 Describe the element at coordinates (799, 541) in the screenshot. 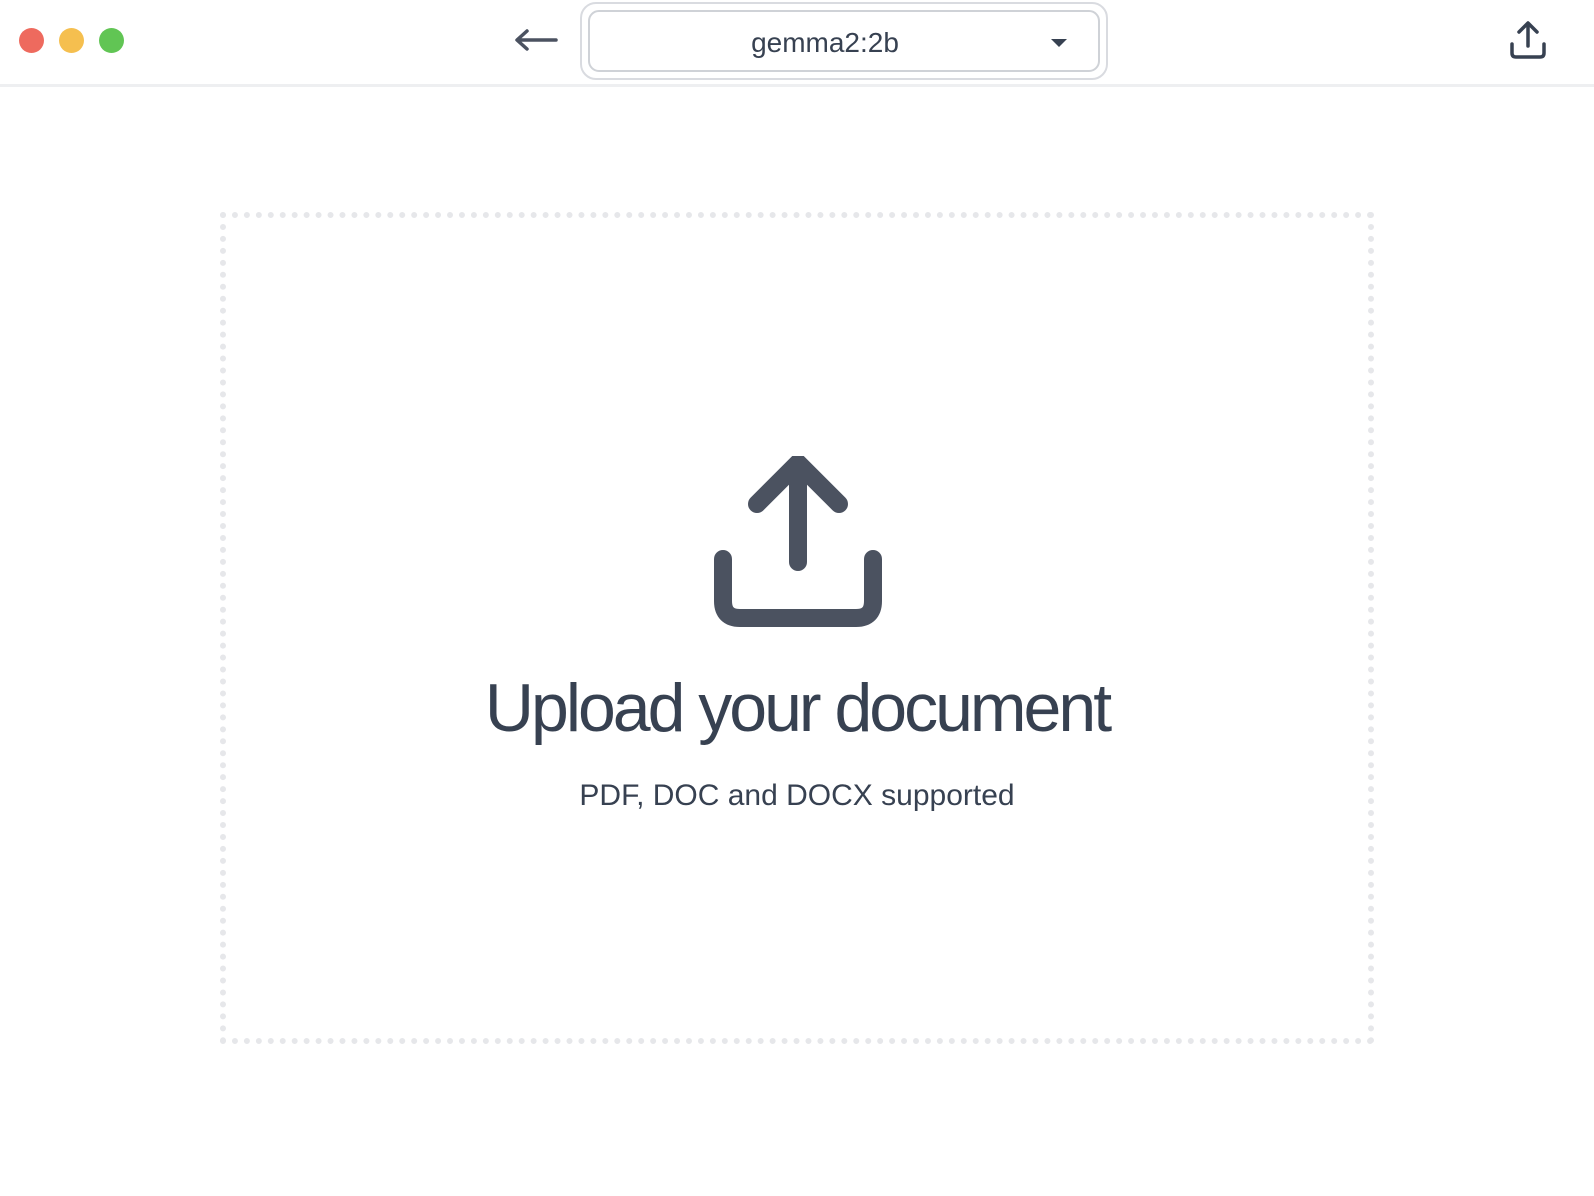

I see `upload-icon` at that location.